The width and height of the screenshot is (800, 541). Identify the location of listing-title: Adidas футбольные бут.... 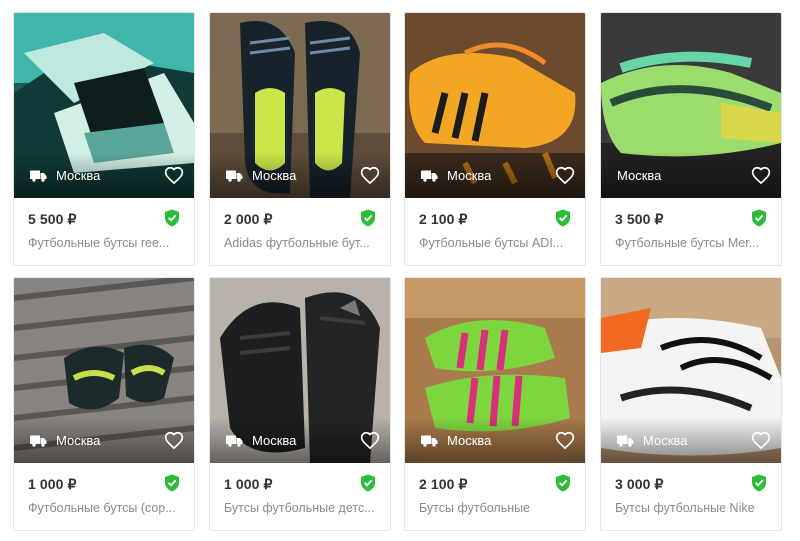
(302, 243).